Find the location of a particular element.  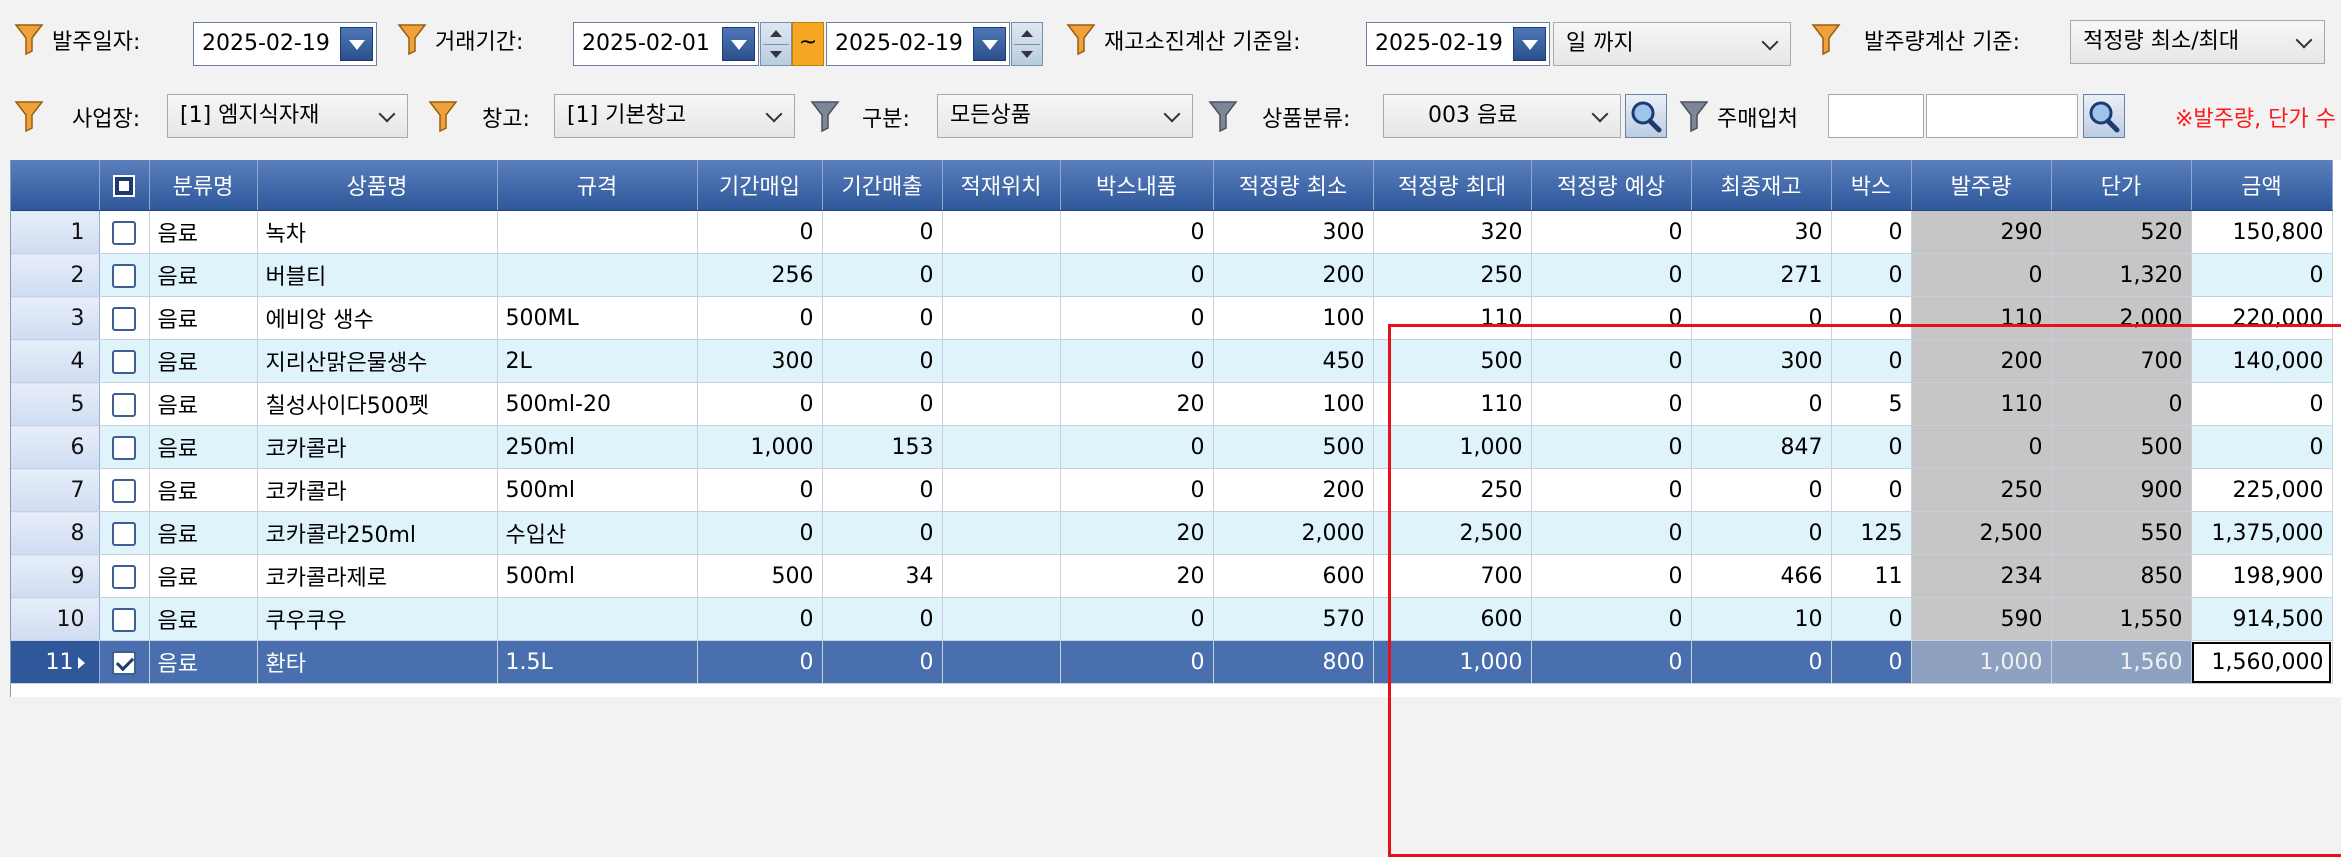

col-header-order-qty: 발주량 is located at coordinates (1981, 185).